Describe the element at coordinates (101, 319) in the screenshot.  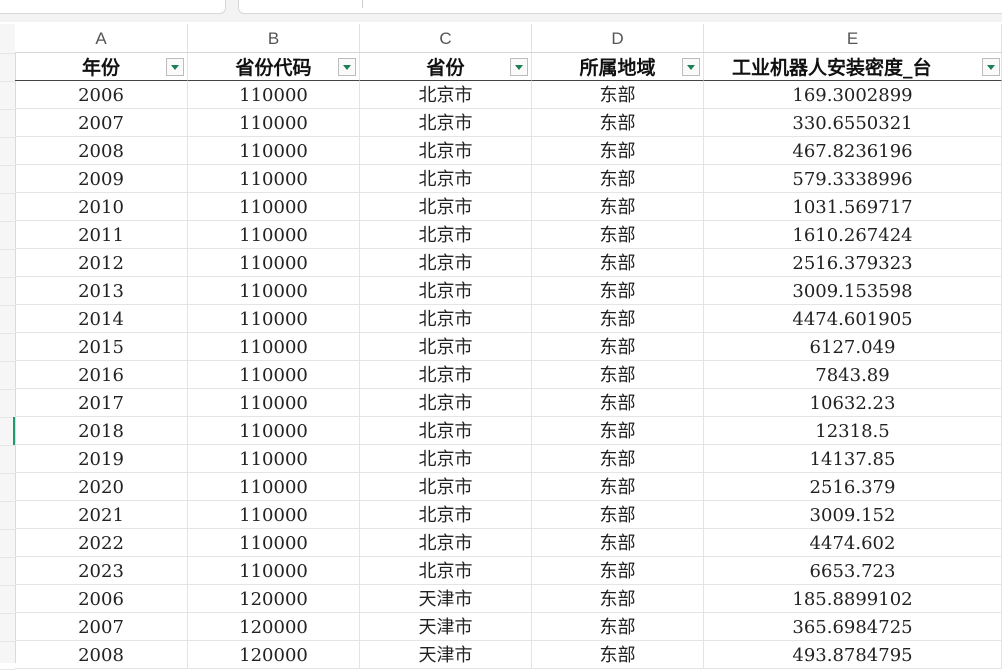
I see `cell-year: 2014` at that location.